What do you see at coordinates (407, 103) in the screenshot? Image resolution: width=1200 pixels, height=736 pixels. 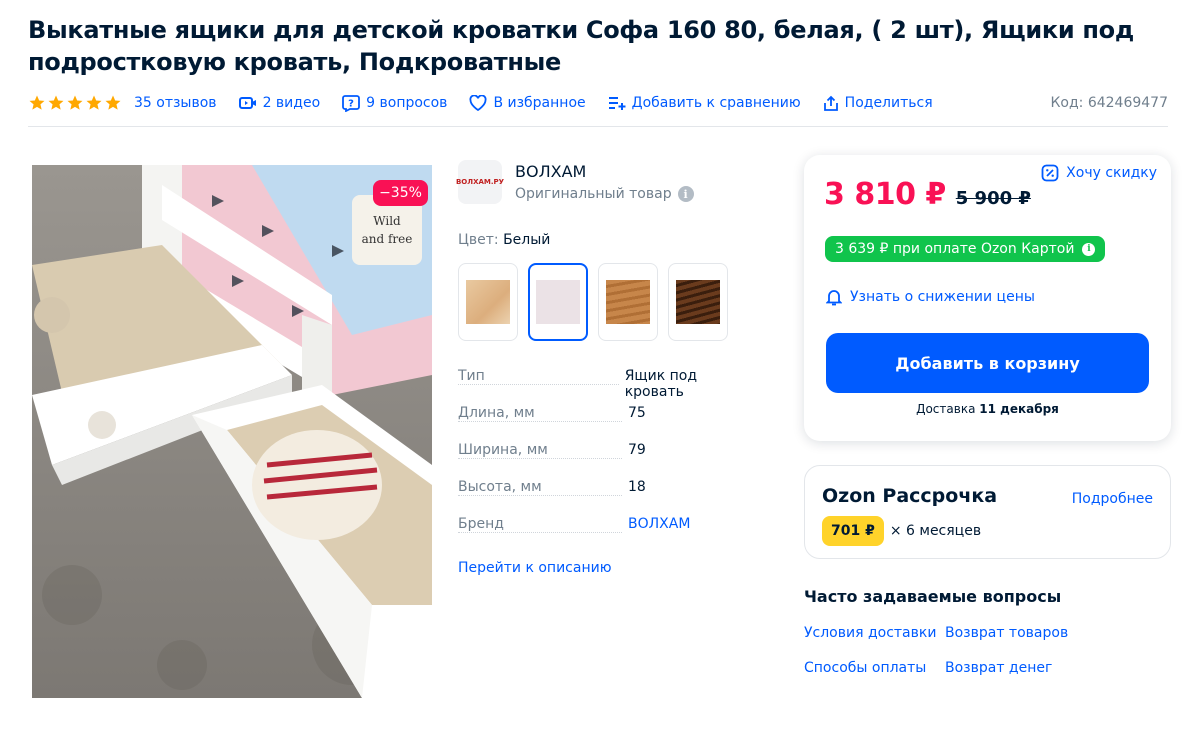 I see `questions-label: 9 вопросов` at bounding box center [407, 103].